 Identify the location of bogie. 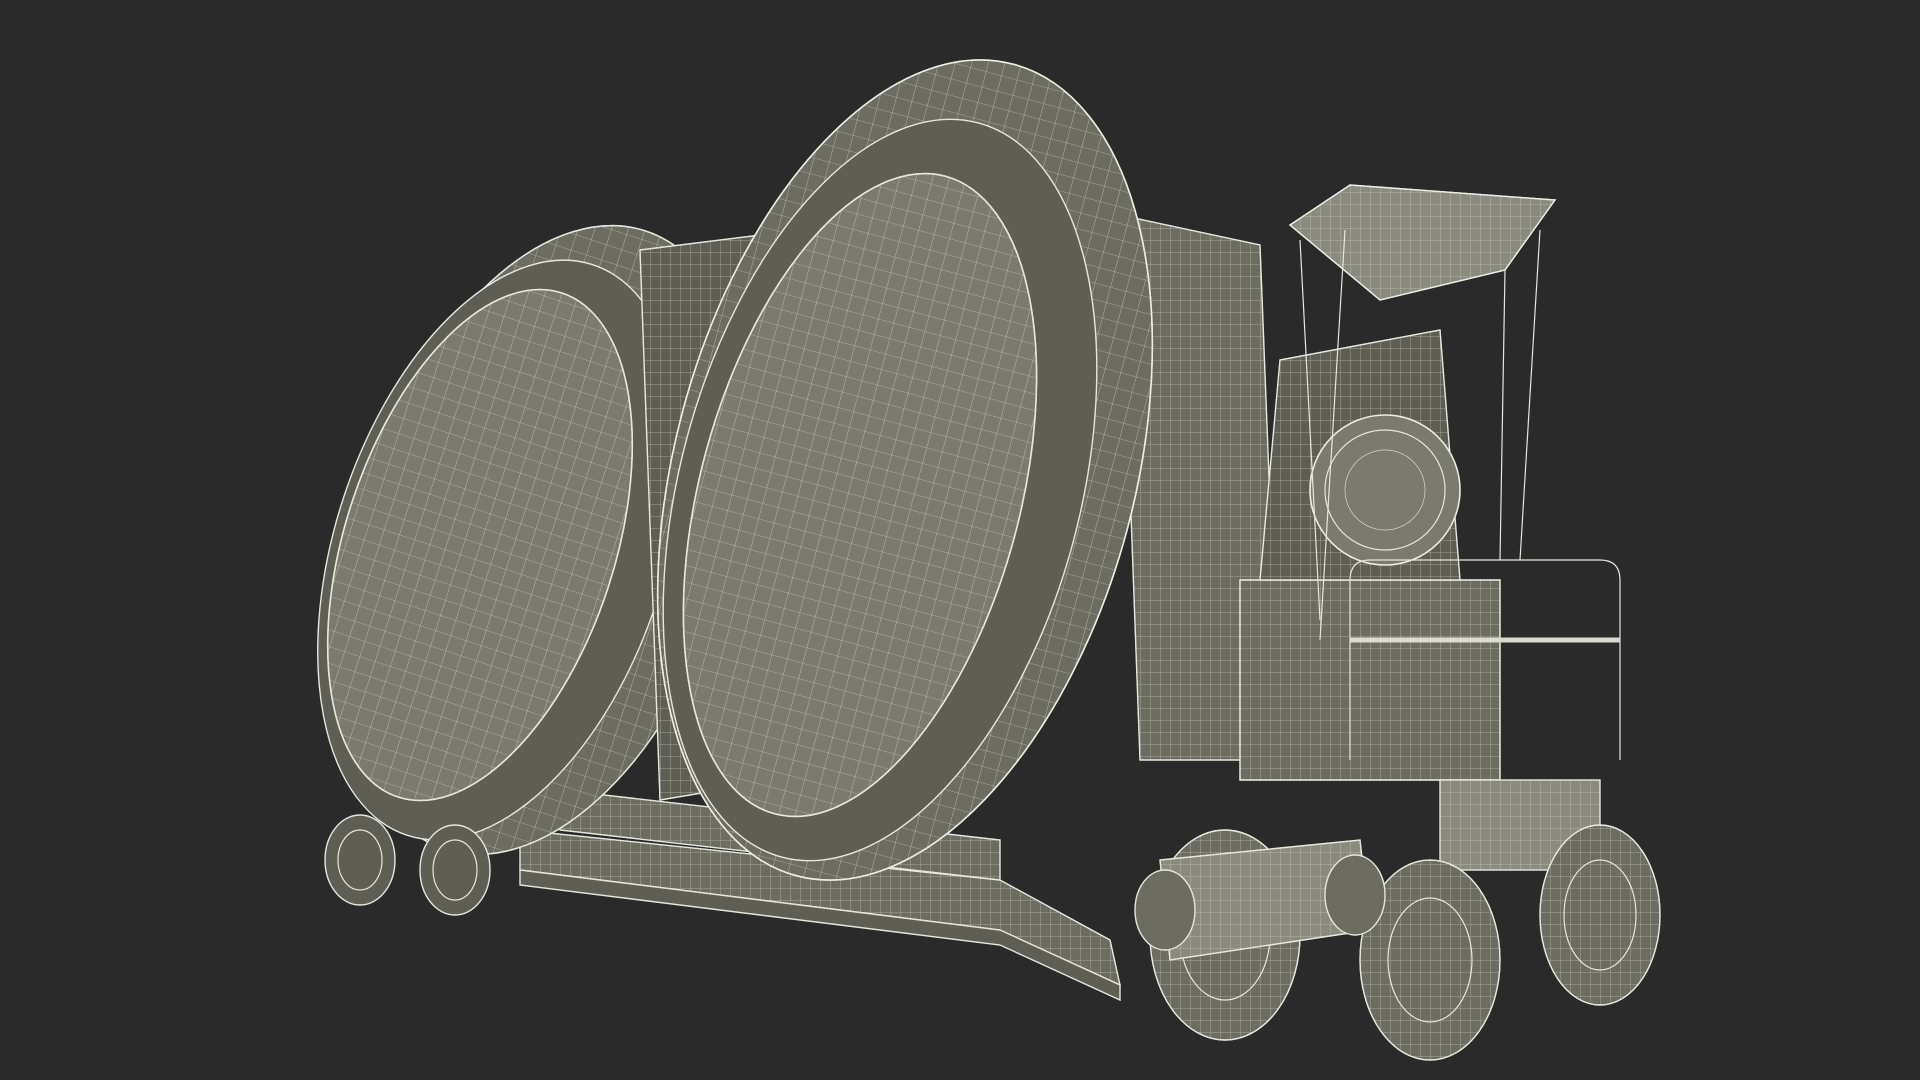
(1260, 900).